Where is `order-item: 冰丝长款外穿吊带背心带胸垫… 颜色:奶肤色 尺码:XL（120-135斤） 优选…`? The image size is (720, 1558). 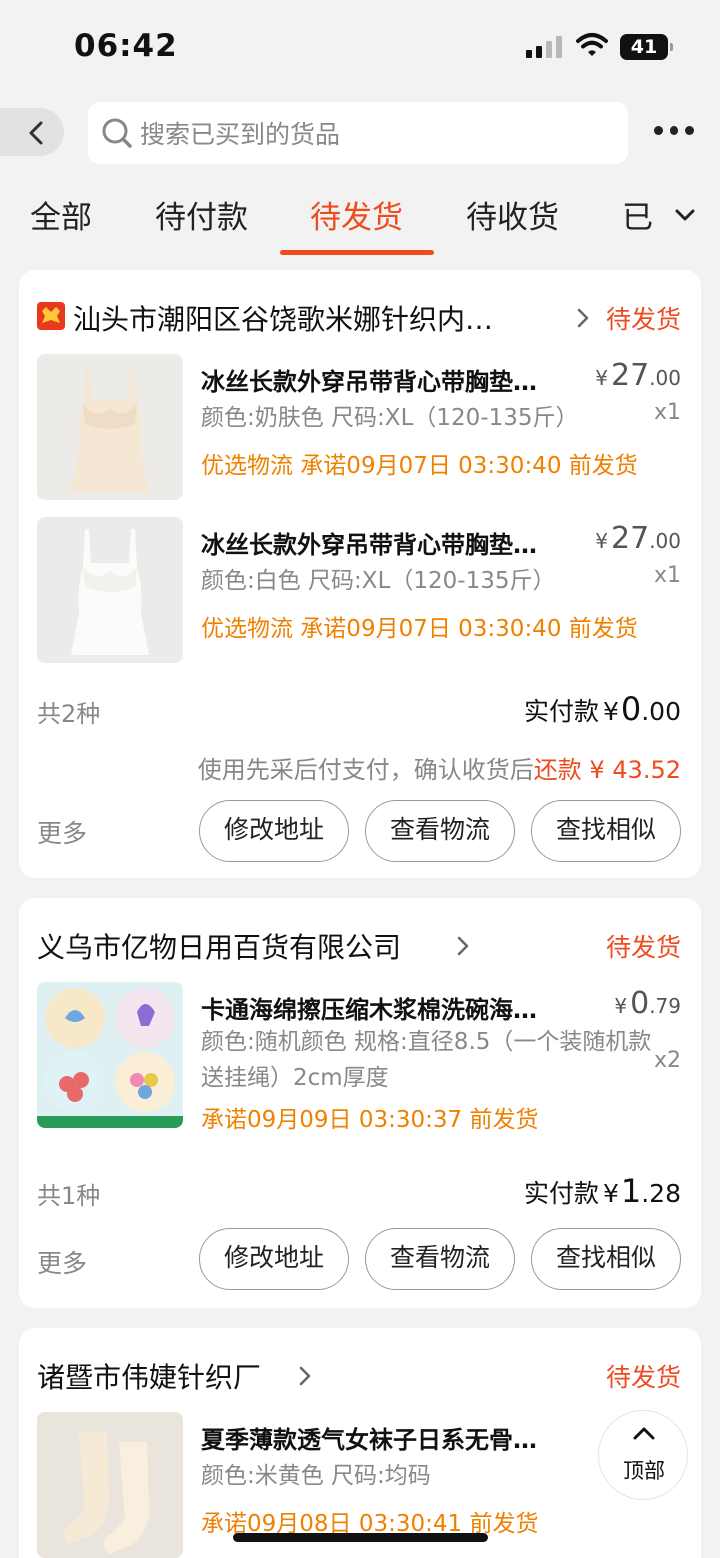
order-item: 冰丝长款外穿吊带背心带胸垫… 颜色:奶肤色 尺码:XL（120-135斤） 优选… is located at coordinates (359, 429).